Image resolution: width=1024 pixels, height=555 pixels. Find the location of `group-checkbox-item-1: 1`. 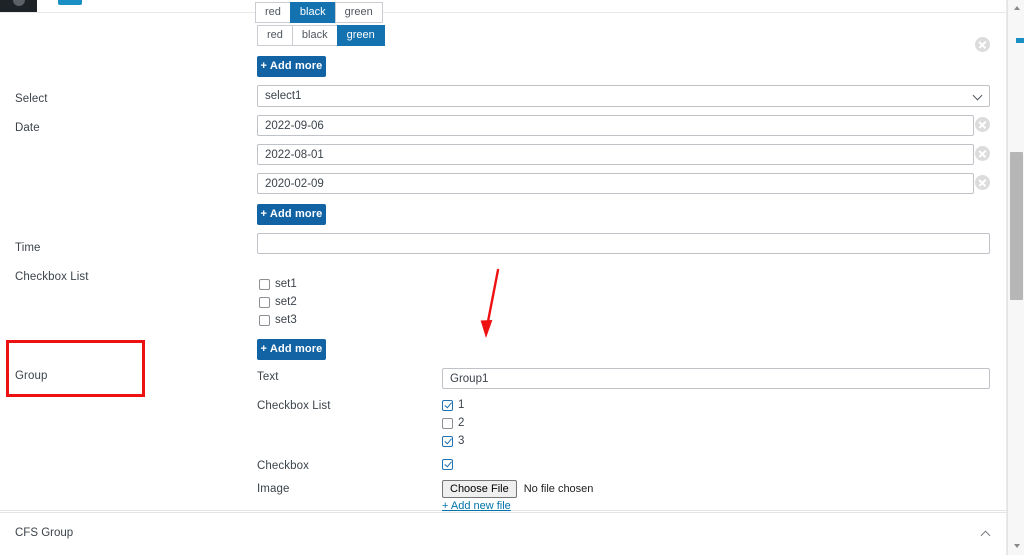

group-checkbox-item-1: 1 is located at coordinates (453, 405).